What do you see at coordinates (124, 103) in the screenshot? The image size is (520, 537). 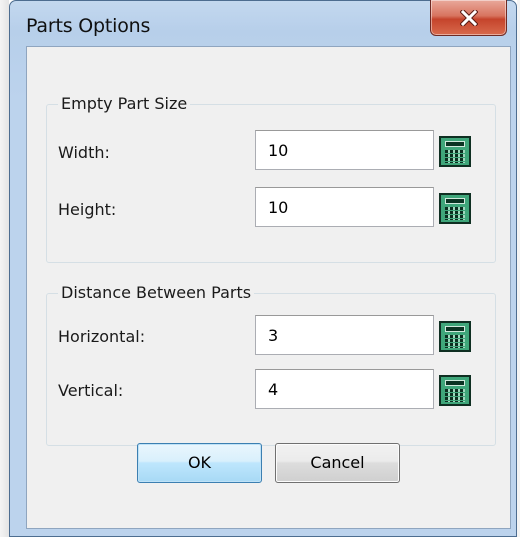 I see `empty-part-size-label: Empty Part Size` at bounding box center [124, 103].